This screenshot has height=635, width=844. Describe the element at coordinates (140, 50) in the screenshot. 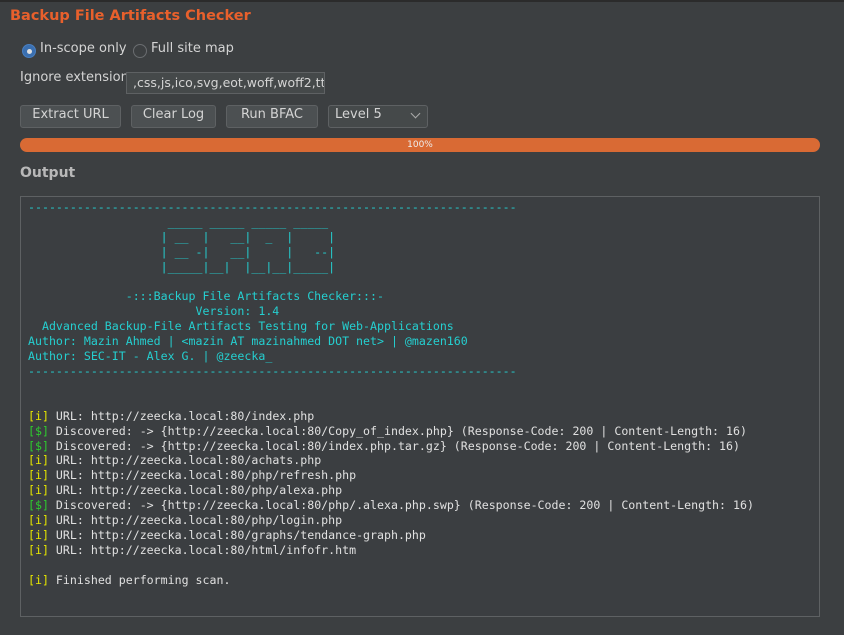

I see `radio-unselected-icon` at that location.